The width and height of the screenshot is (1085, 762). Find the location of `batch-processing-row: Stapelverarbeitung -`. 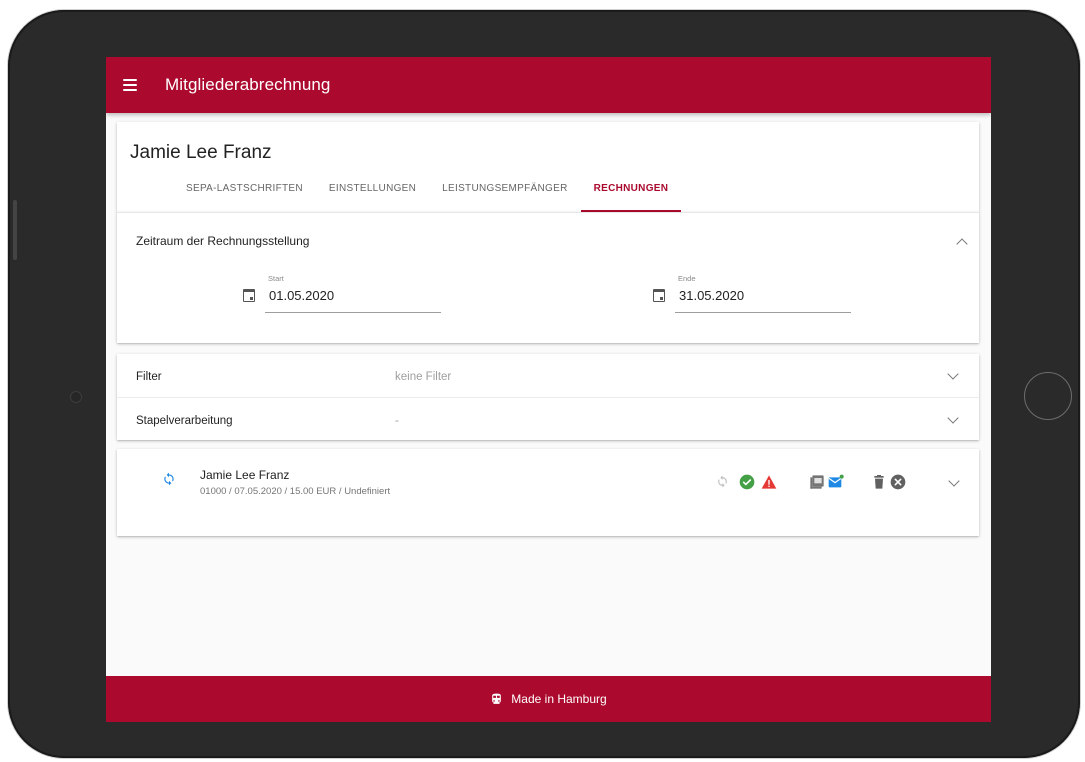

batch-processing-row: Stapelverarbeitung - is located at coordinates (548, 419).